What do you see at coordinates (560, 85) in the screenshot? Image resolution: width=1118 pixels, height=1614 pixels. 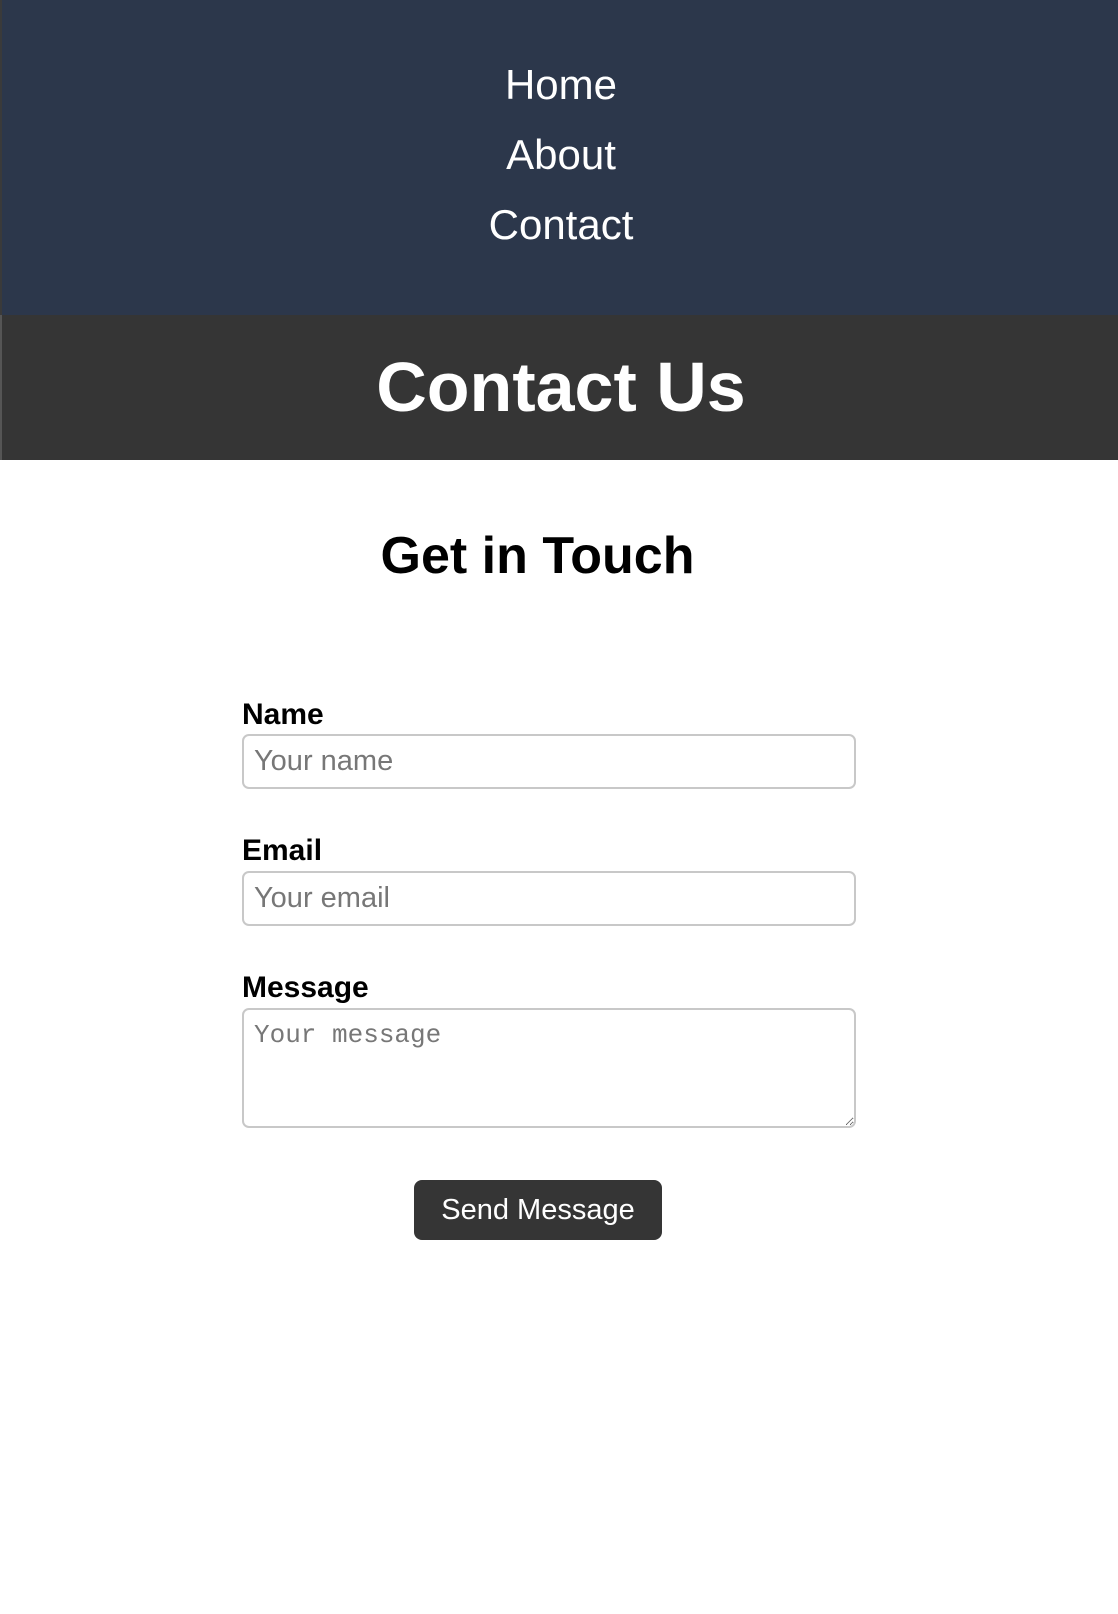 I see `nav-link-home: Home` at bounding box center [560, 85].